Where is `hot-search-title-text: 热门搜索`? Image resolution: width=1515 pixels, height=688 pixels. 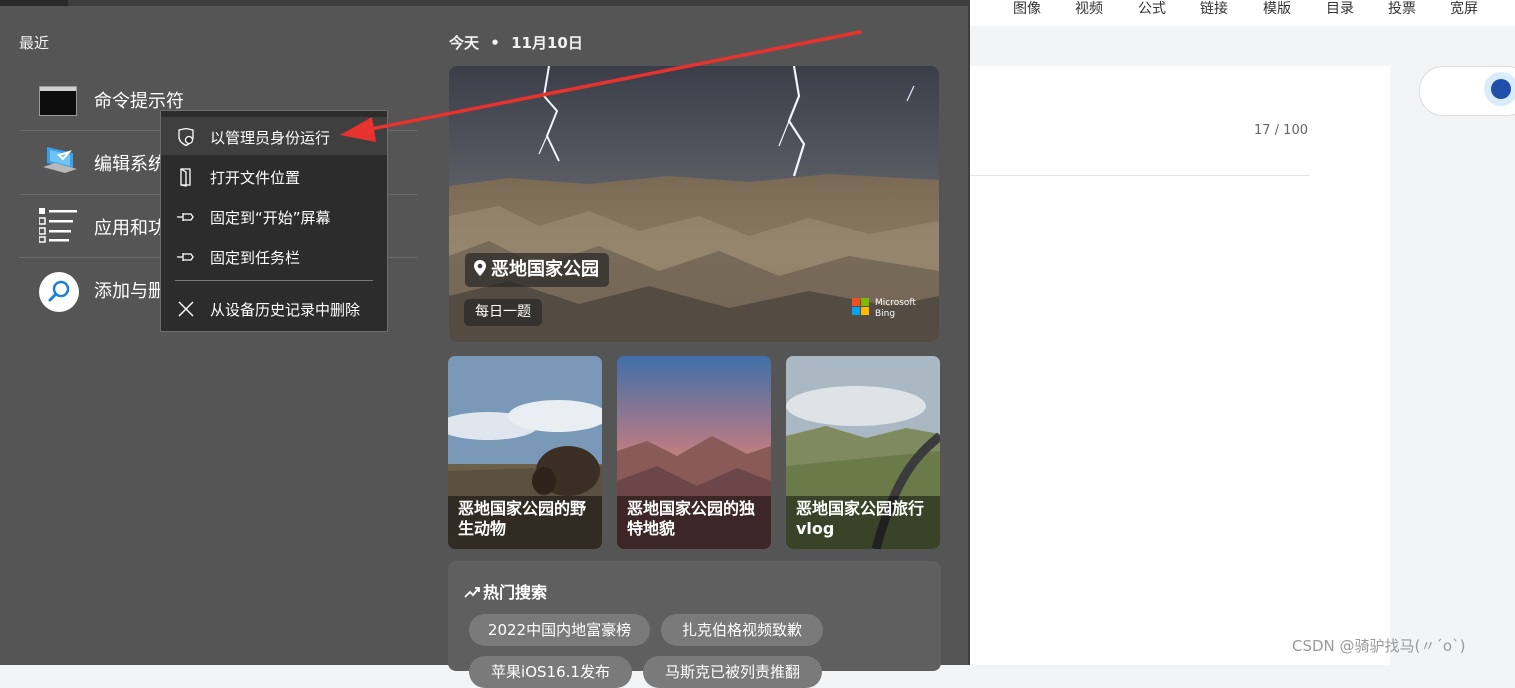 hot-search-title-text: 热门搜索 is located at coordinates (515, 592).